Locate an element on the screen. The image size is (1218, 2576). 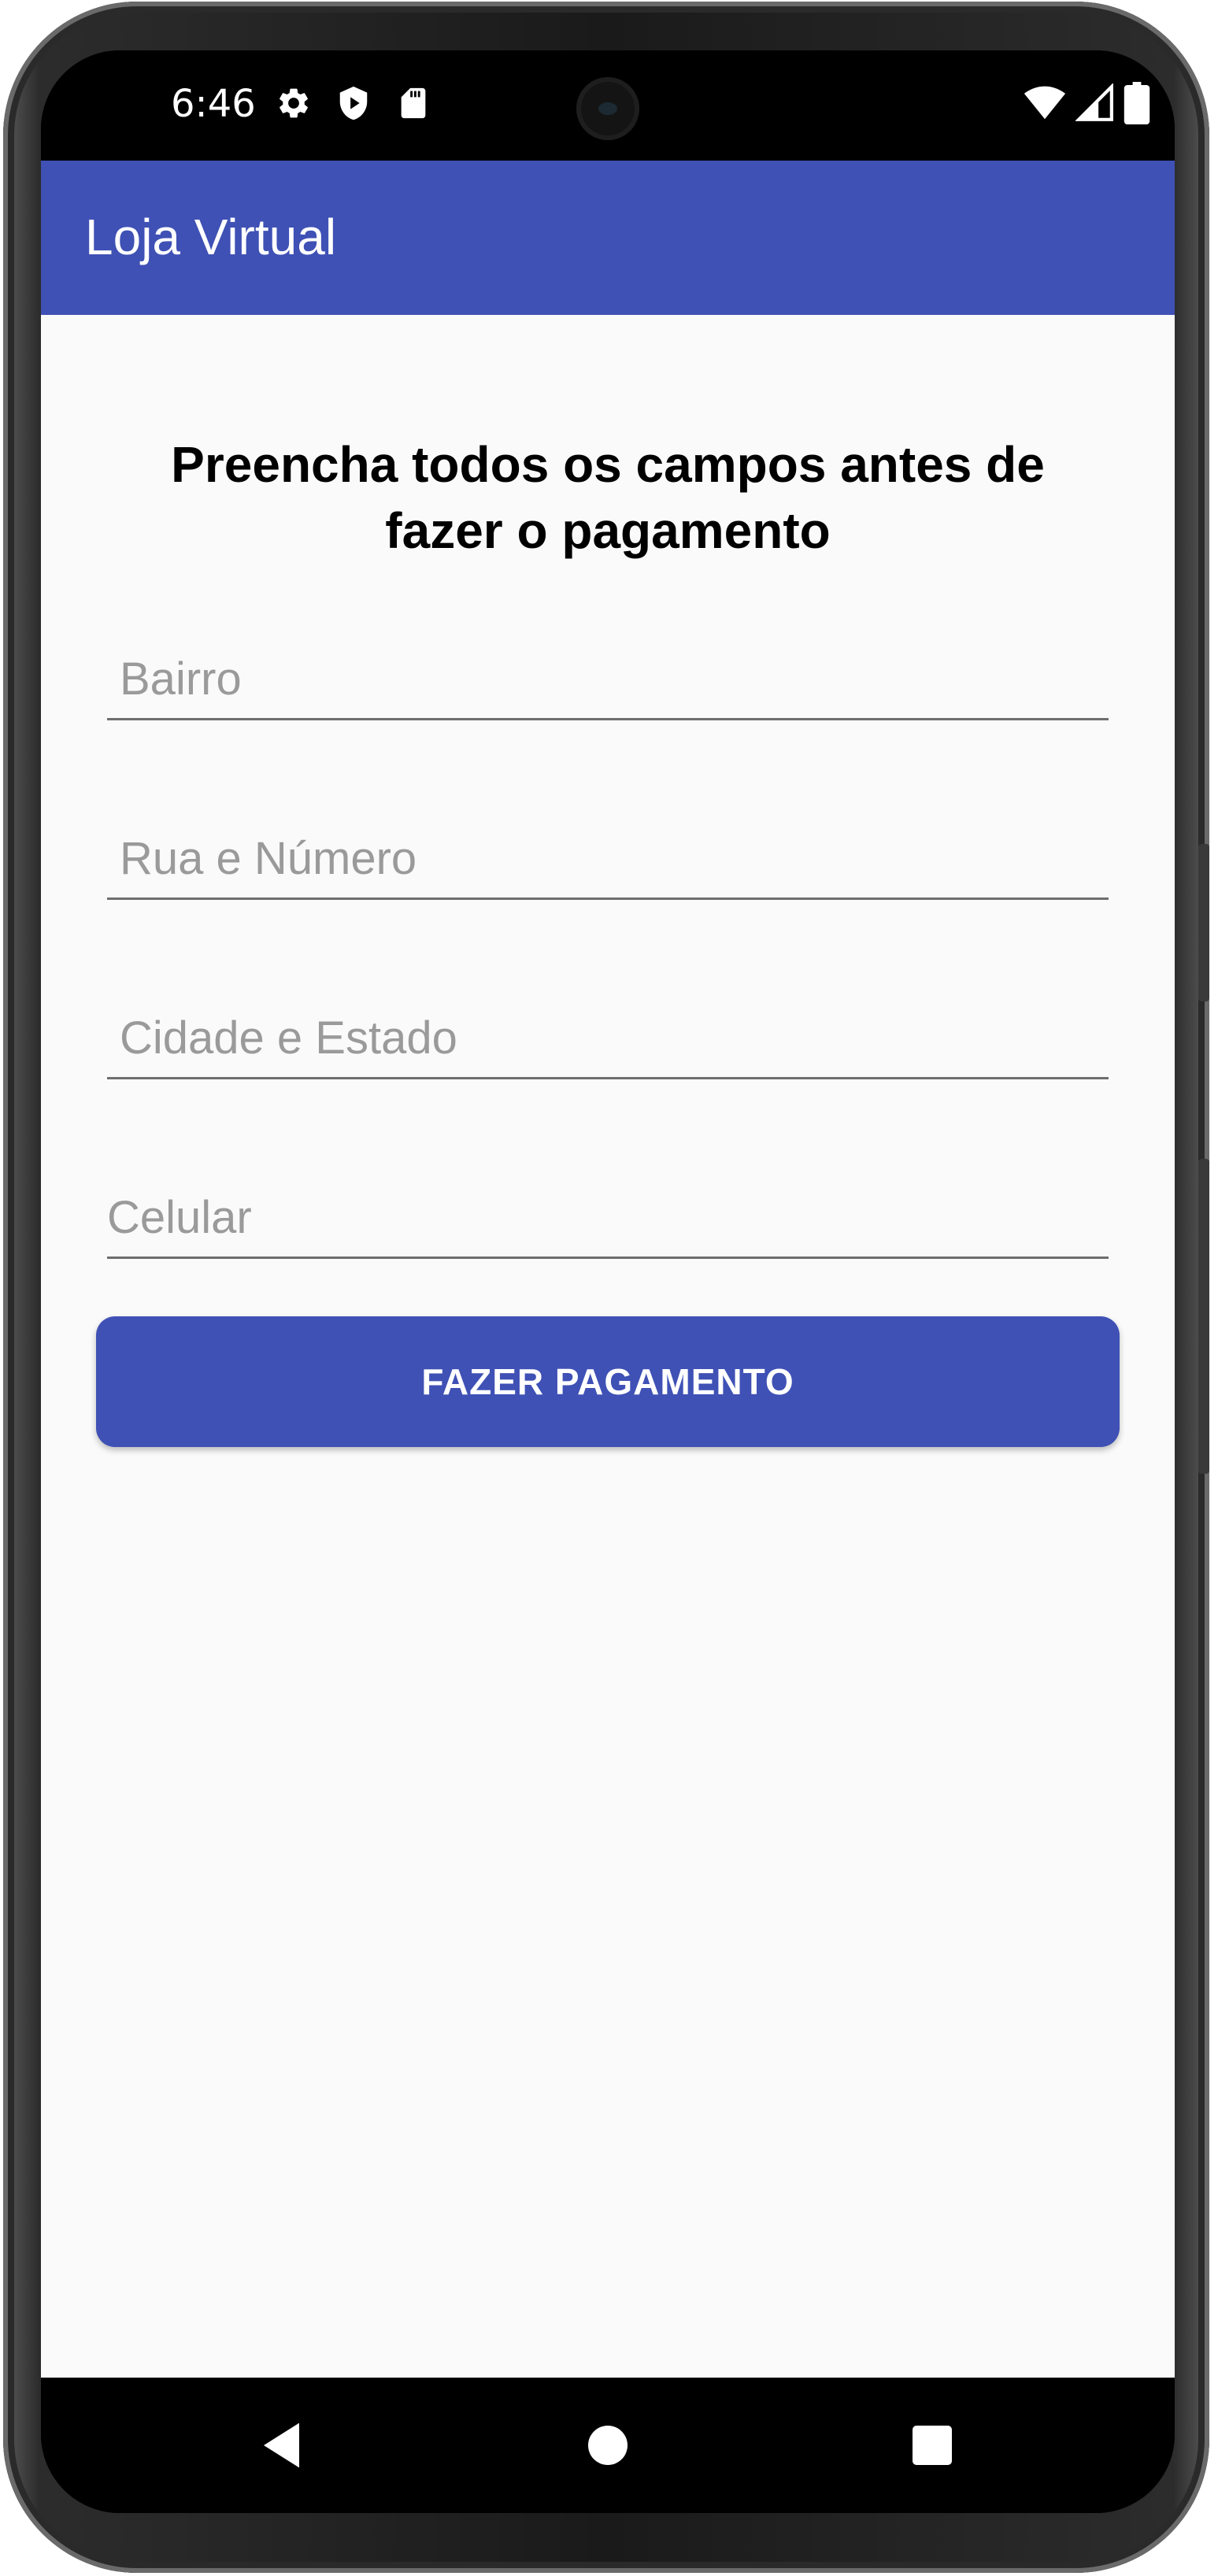
home-icon is located at coordinates (607, 2445).